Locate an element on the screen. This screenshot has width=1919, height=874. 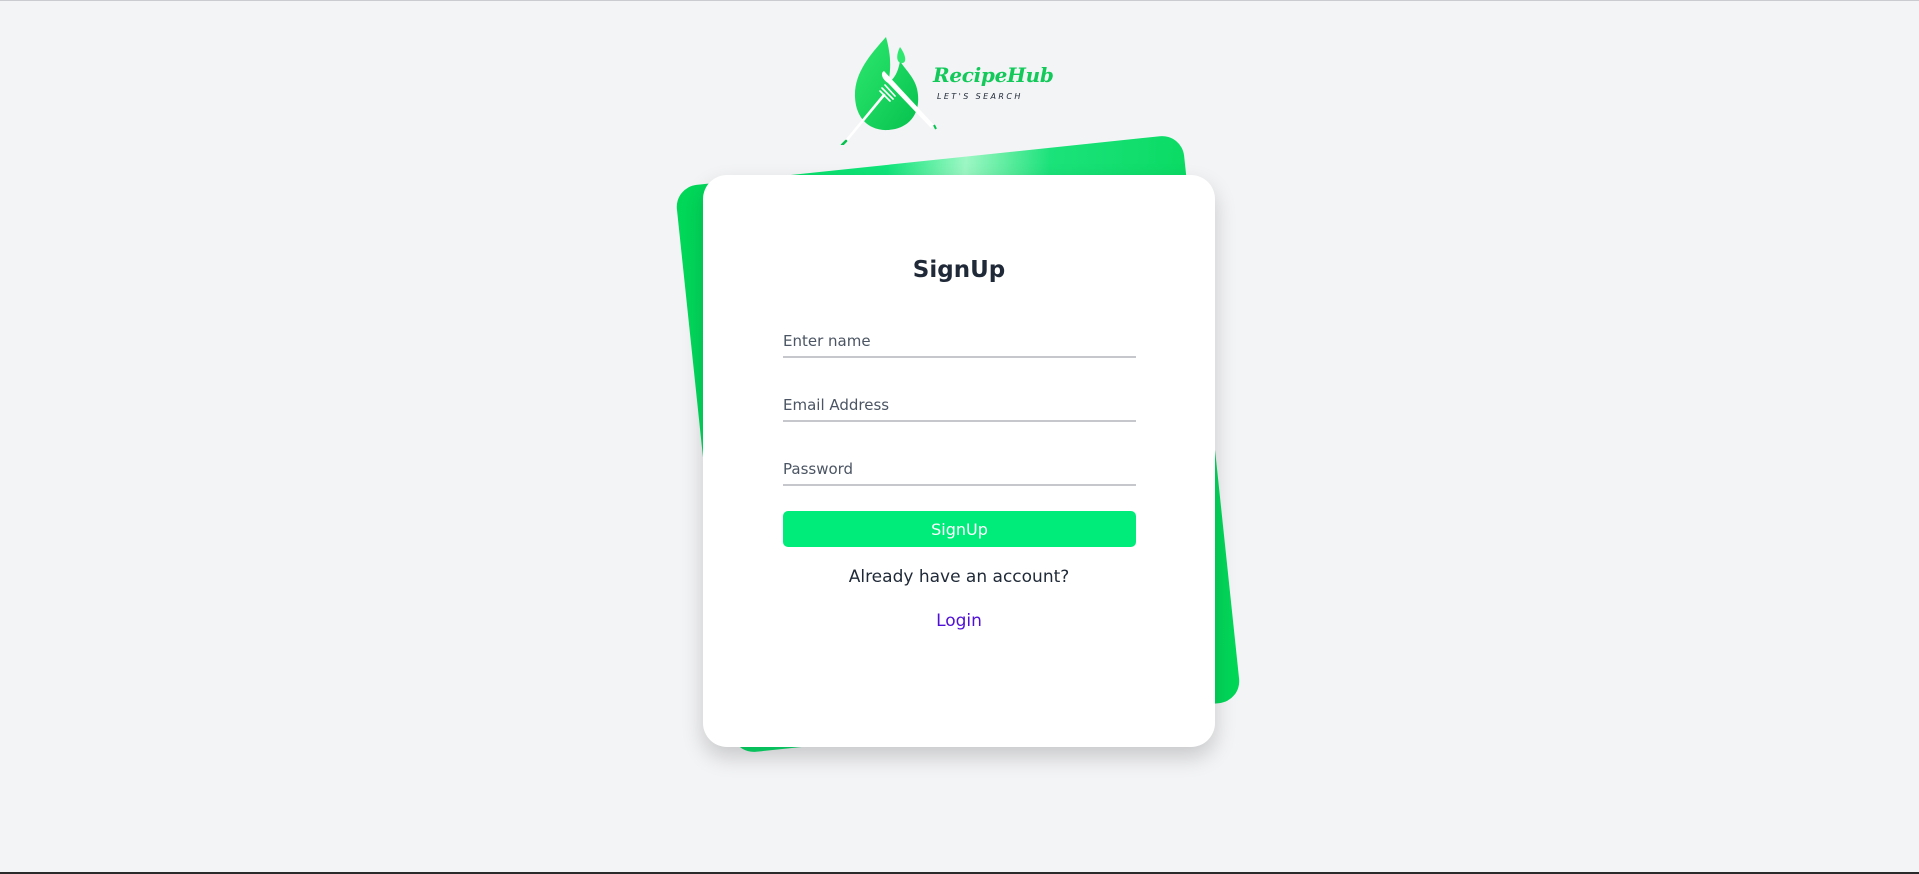
signup-button: SignUp is located at coordinates (959, 529).